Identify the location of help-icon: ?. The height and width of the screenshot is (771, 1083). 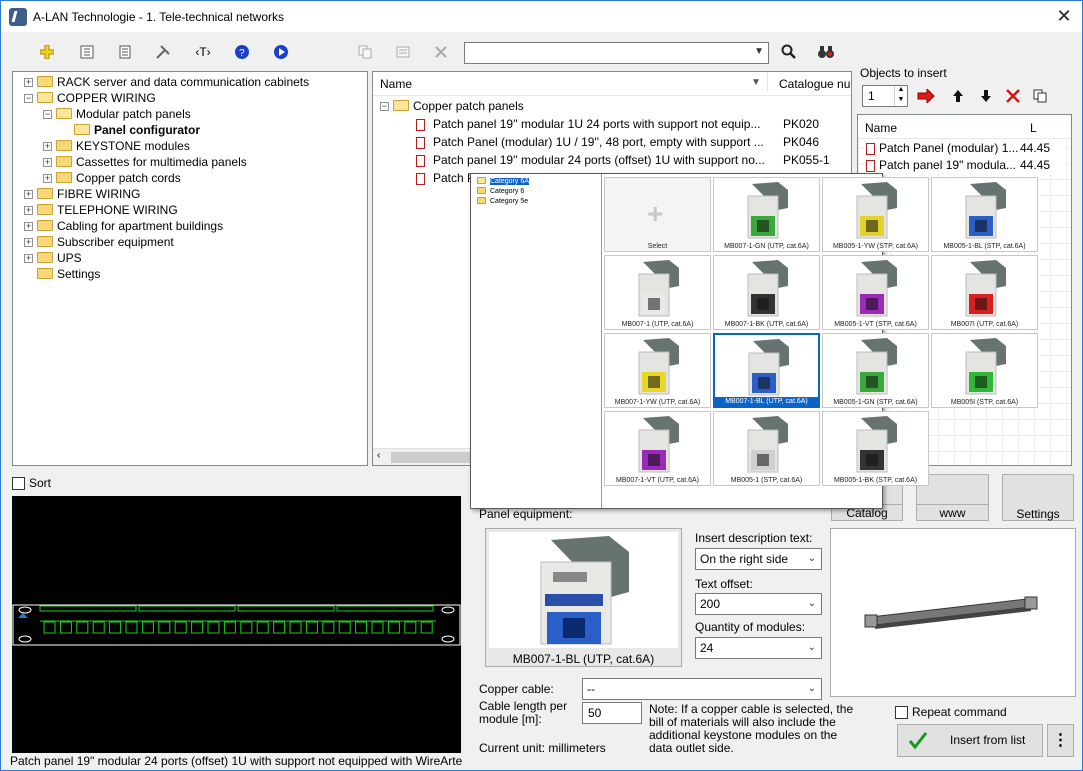
(242, 52).